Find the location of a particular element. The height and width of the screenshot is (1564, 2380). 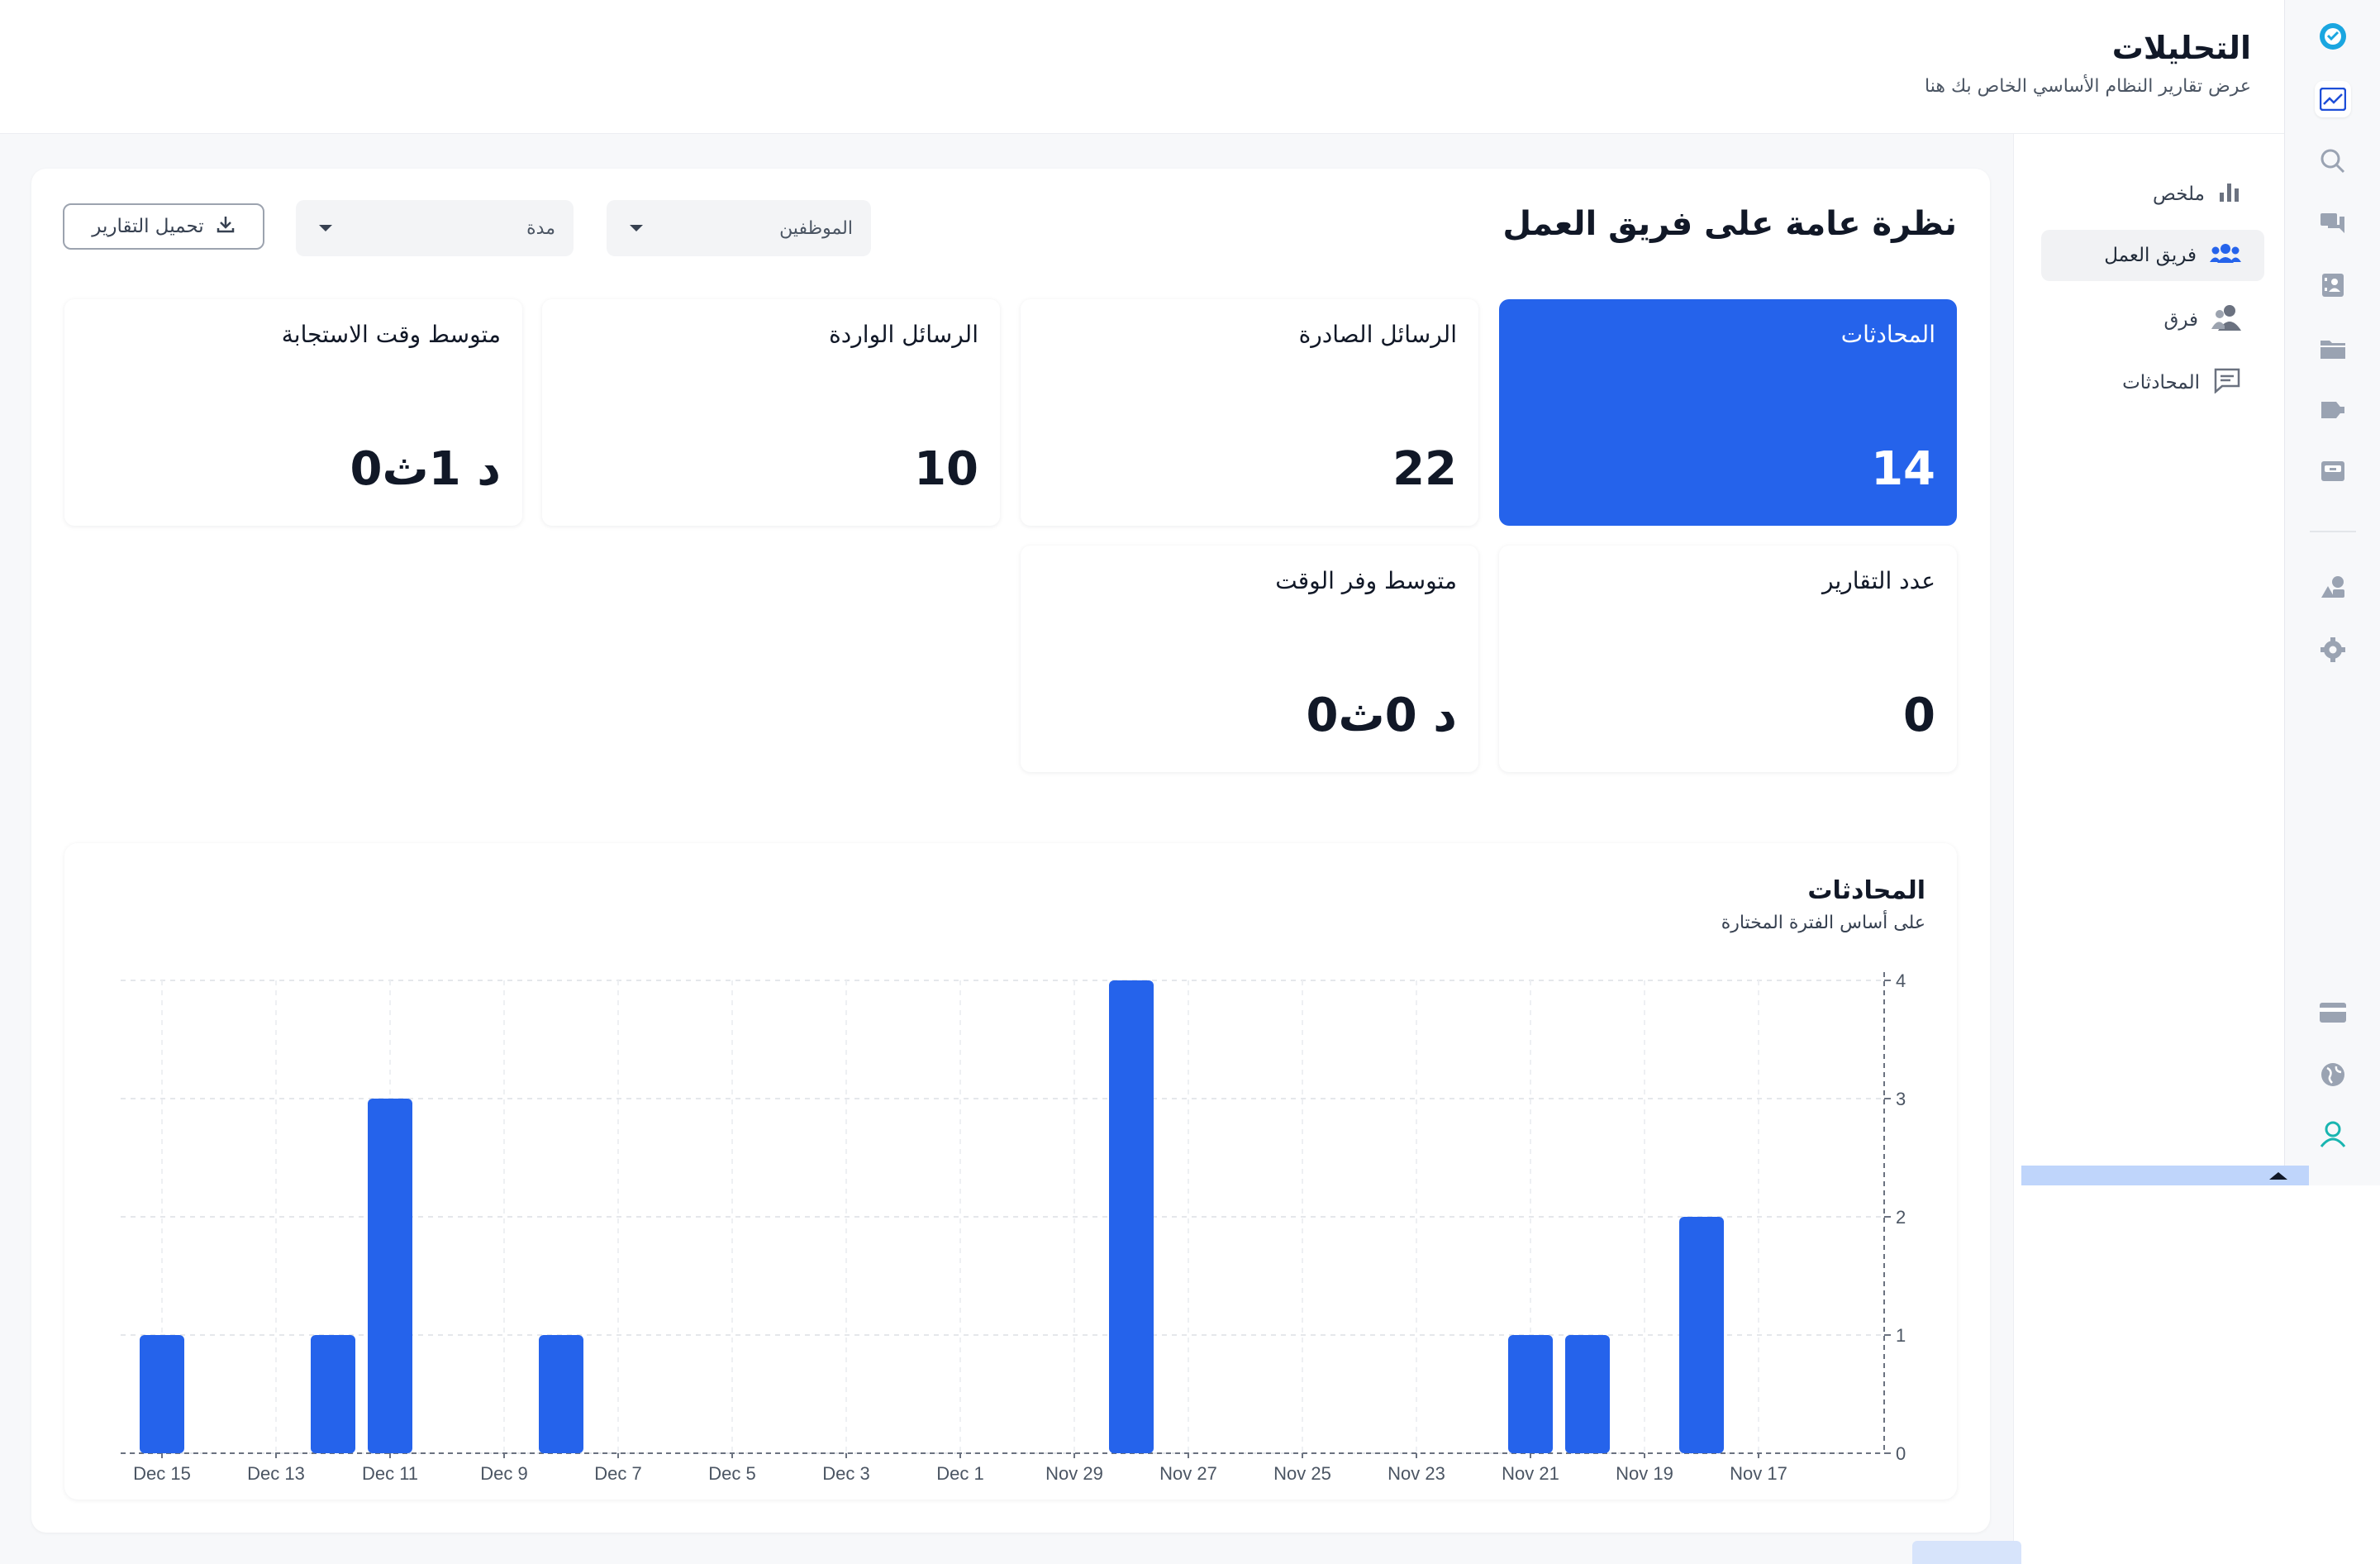

page-title: التحليلات is located at coordinates (2181, 48).